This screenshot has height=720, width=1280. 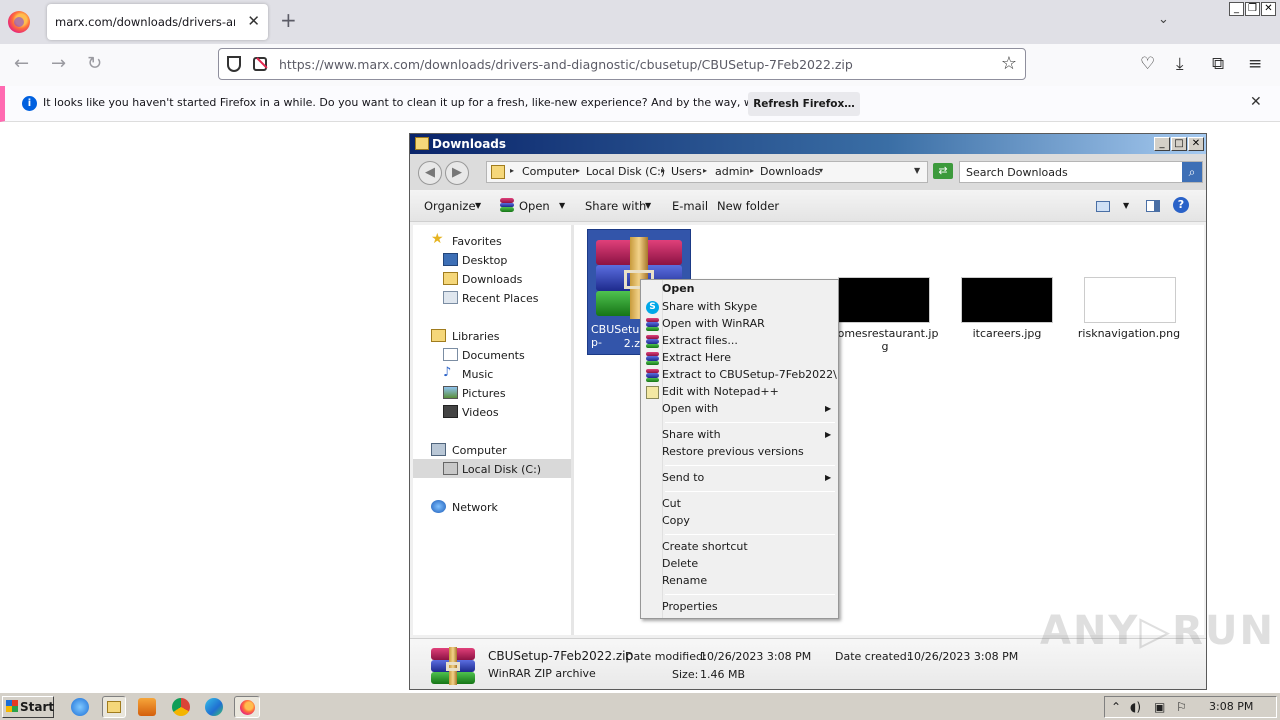 What do you see at coordinates (684, 580) in the screenshot?
I see `menu-item-rename: Rename` at bounding box center [684, 580].